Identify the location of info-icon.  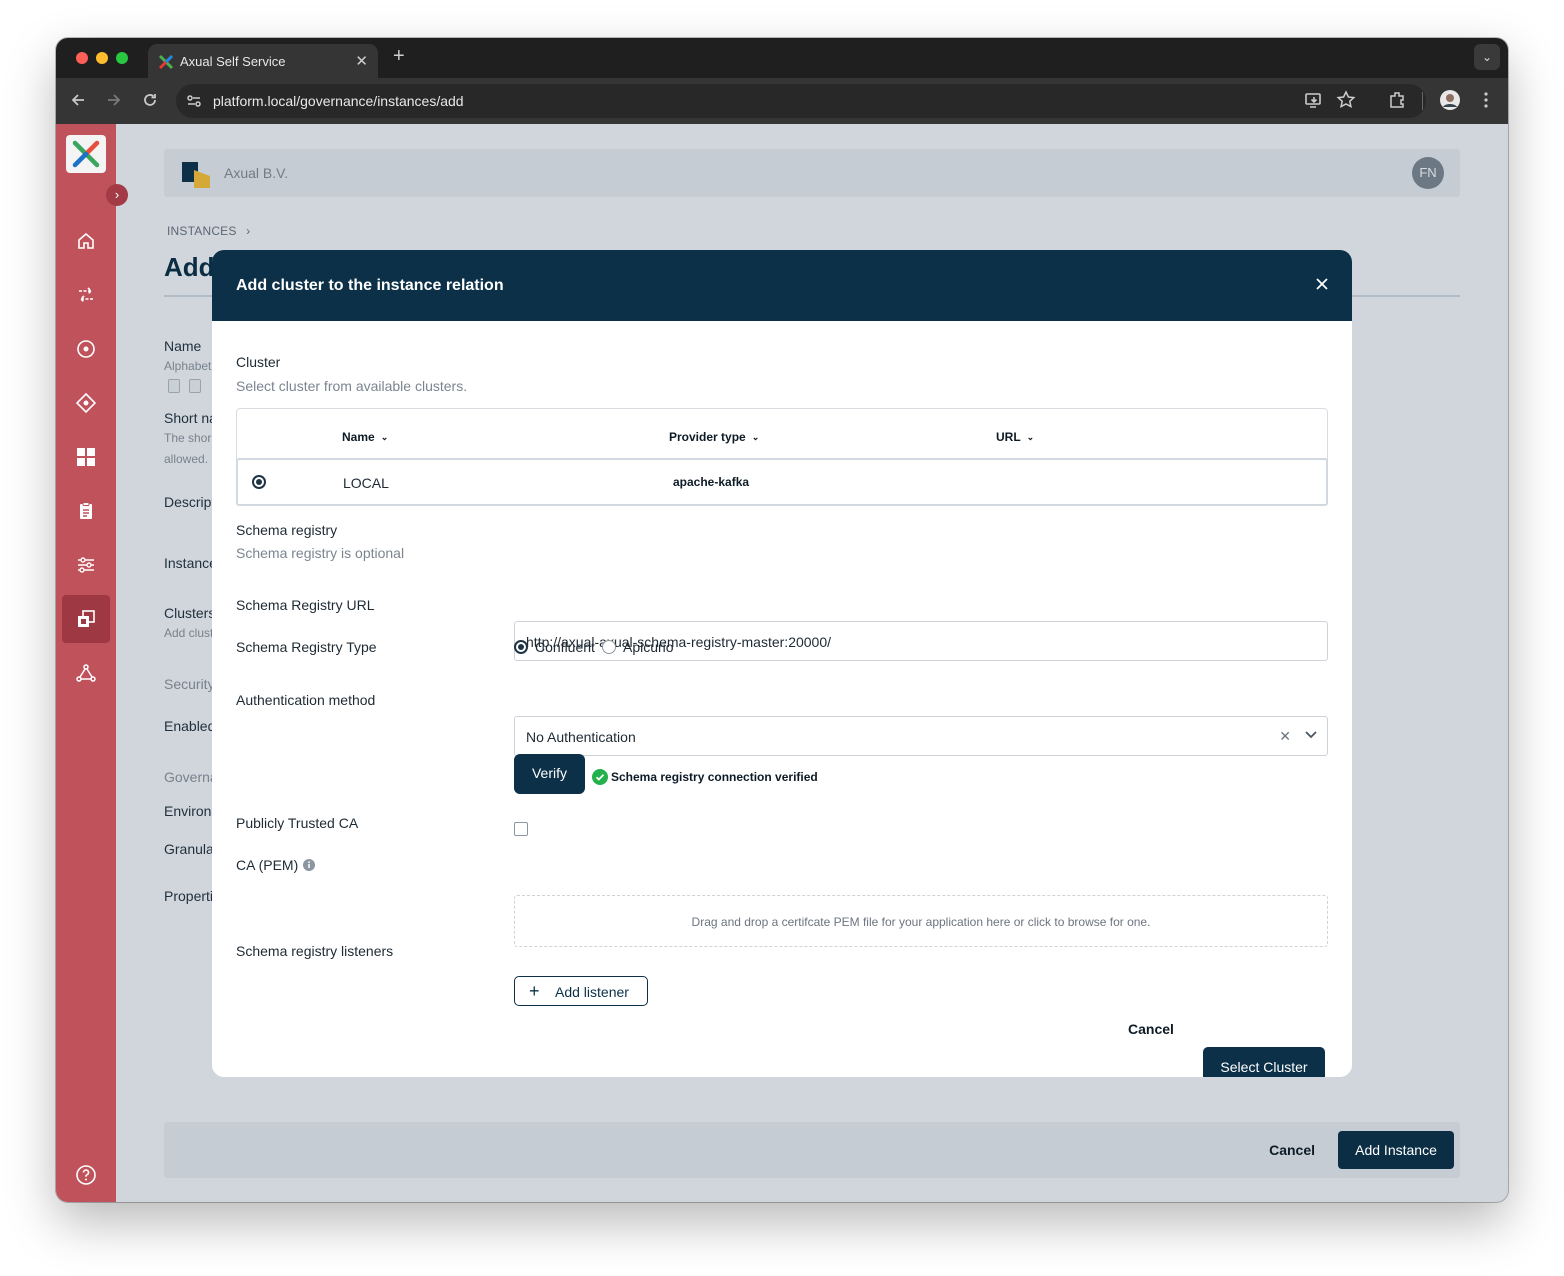
(309, 865).